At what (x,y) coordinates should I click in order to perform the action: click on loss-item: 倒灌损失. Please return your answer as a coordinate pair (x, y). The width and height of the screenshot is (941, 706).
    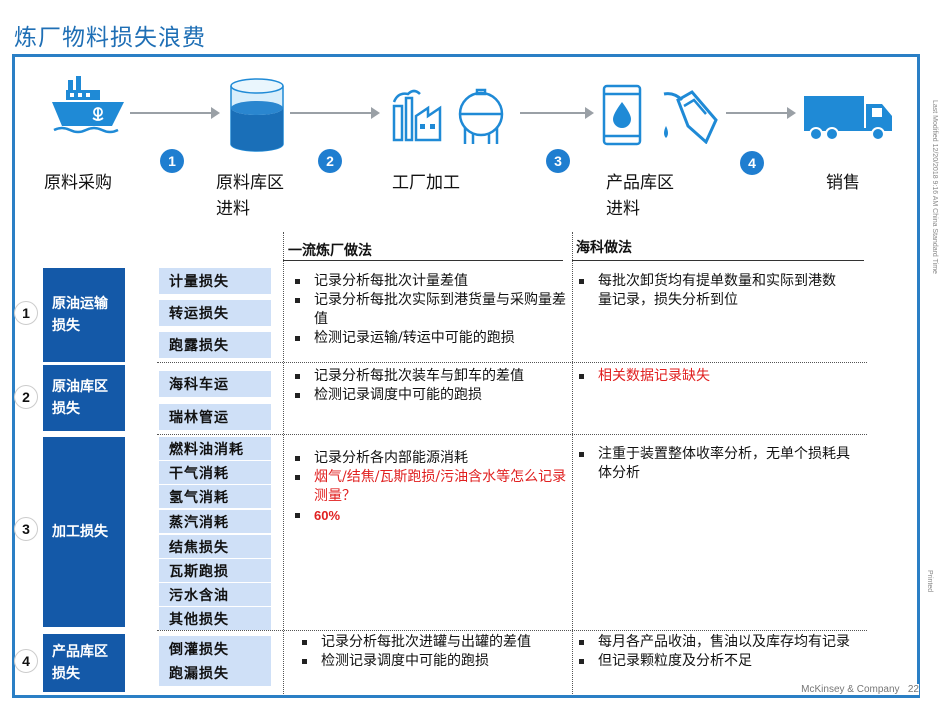
    Looking at the image, I should click on (215, 649).